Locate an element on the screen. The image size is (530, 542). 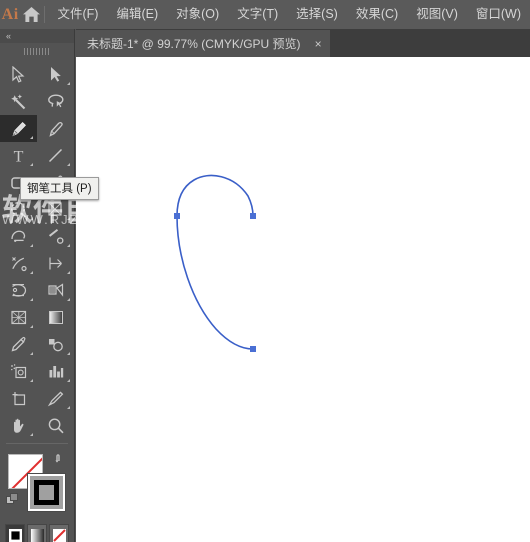
magic-wand-tool is located at coordinates (18, 101).